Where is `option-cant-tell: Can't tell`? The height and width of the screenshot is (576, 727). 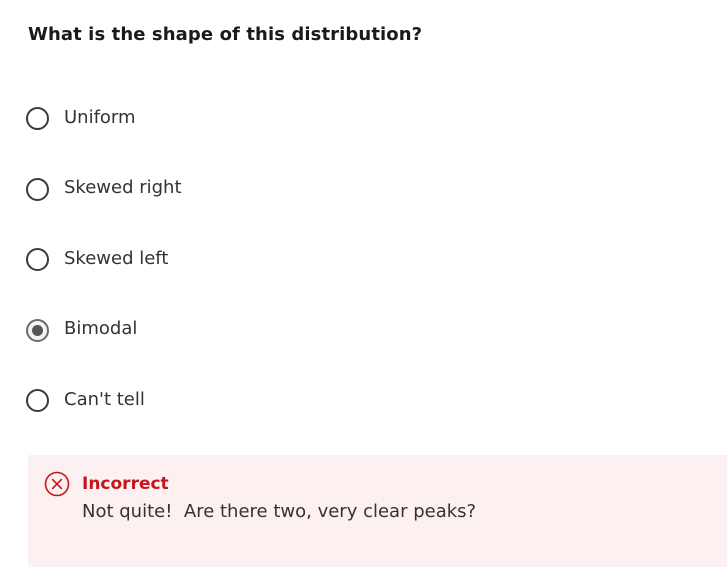
option-cant-tell: Can't tell is located at coordinates (104, 399).